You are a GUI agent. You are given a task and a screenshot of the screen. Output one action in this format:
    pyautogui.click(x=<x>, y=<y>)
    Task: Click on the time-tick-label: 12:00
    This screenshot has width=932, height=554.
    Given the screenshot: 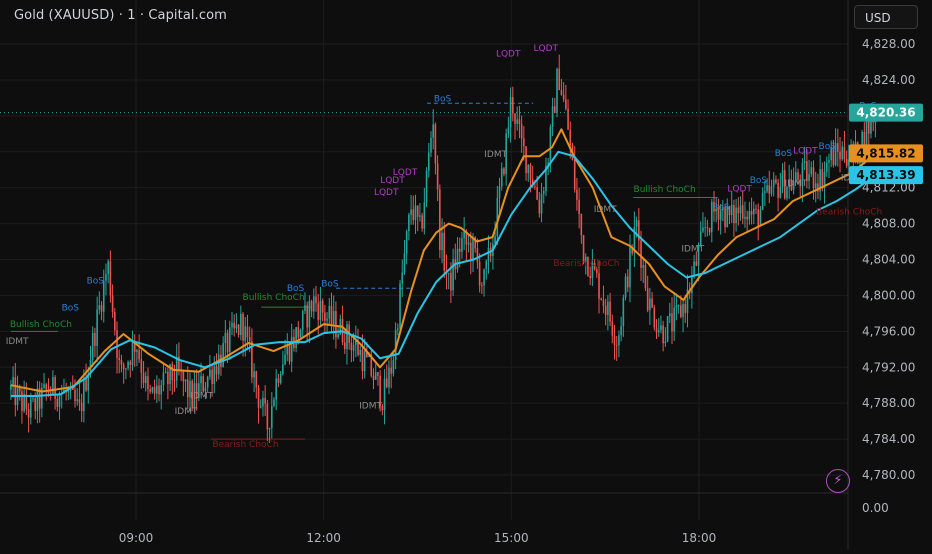 What is the action you would take?
    pyautogui.click(x=323, y=538)
    